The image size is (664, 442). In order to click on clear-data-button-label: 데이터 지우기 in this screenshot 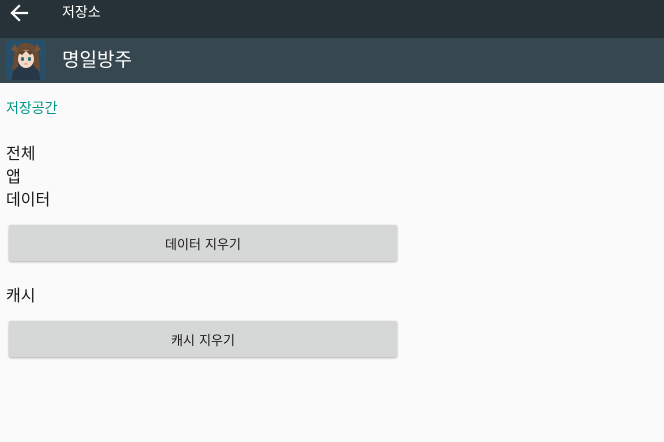, I will do `click(203, 245)`.